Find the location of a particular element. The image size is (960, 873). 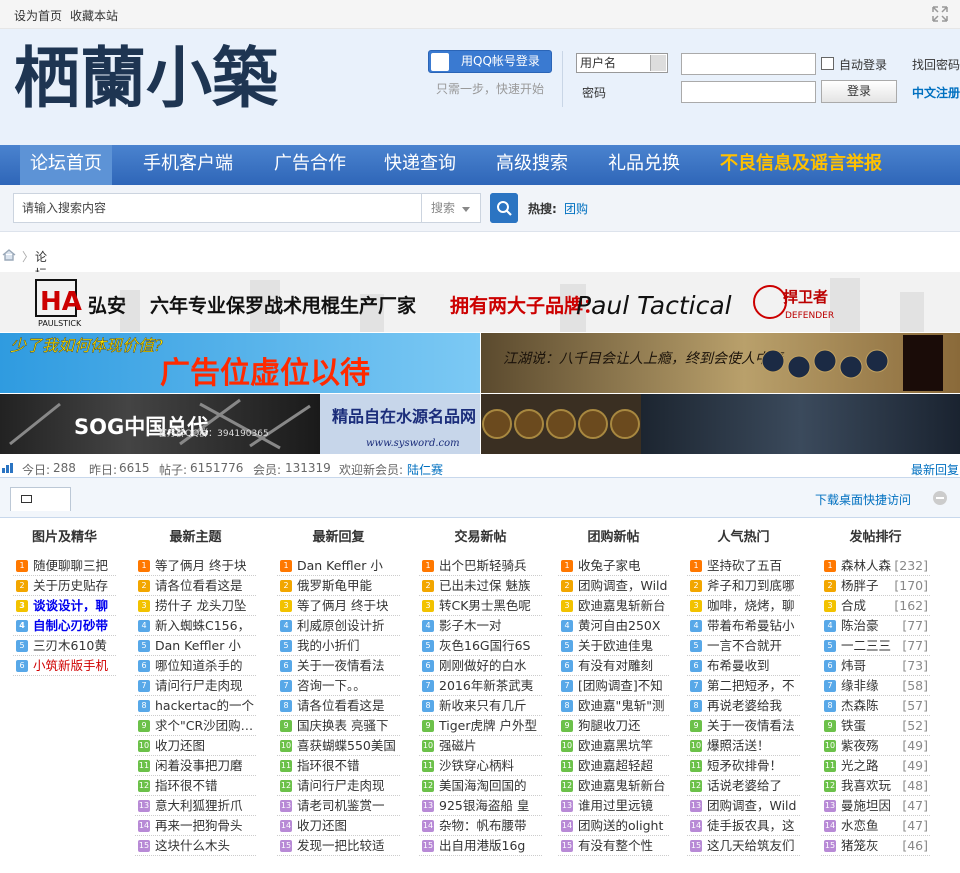

poster-item: 4 陈治豪 [77] is located at coordinates (875, 626).